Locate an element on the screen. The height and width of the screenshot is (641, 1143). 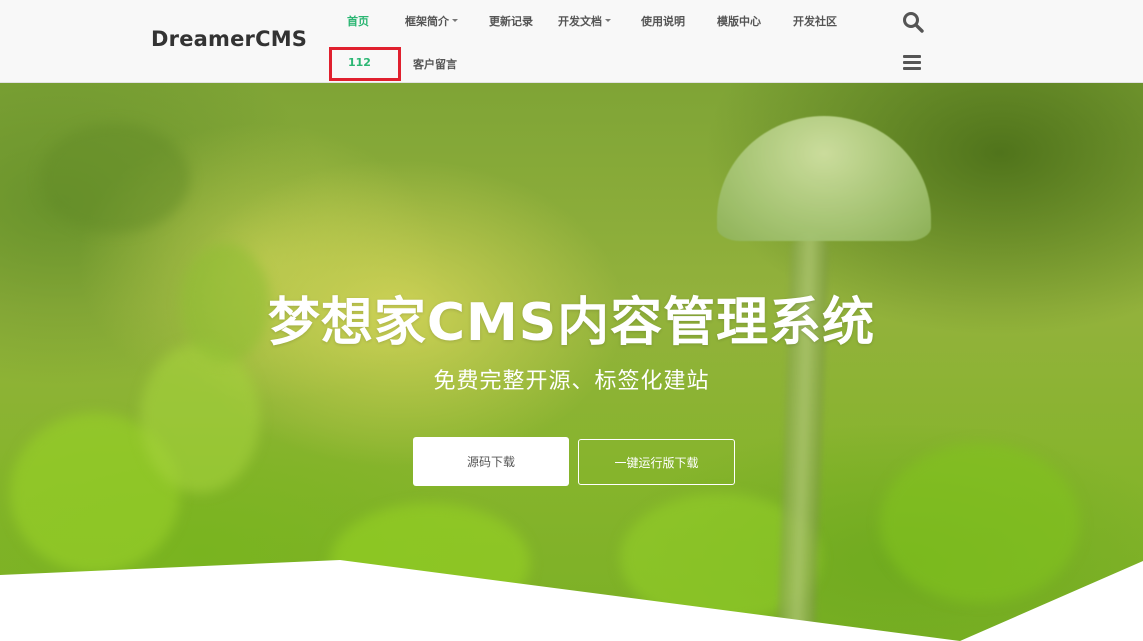
nav-dev-docs: 开发文档 is located at coordinates (584, 21).